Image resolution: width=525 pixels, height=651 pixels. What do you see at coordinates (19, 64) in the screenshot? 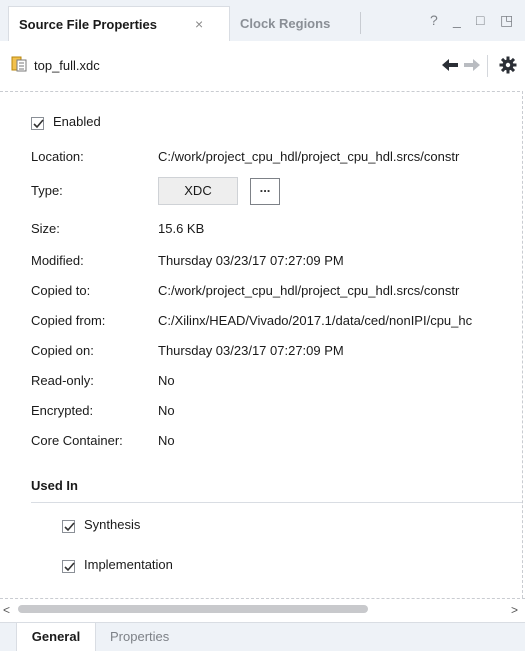
I see `xdc-file-icon` at bounding box center [19, 64].